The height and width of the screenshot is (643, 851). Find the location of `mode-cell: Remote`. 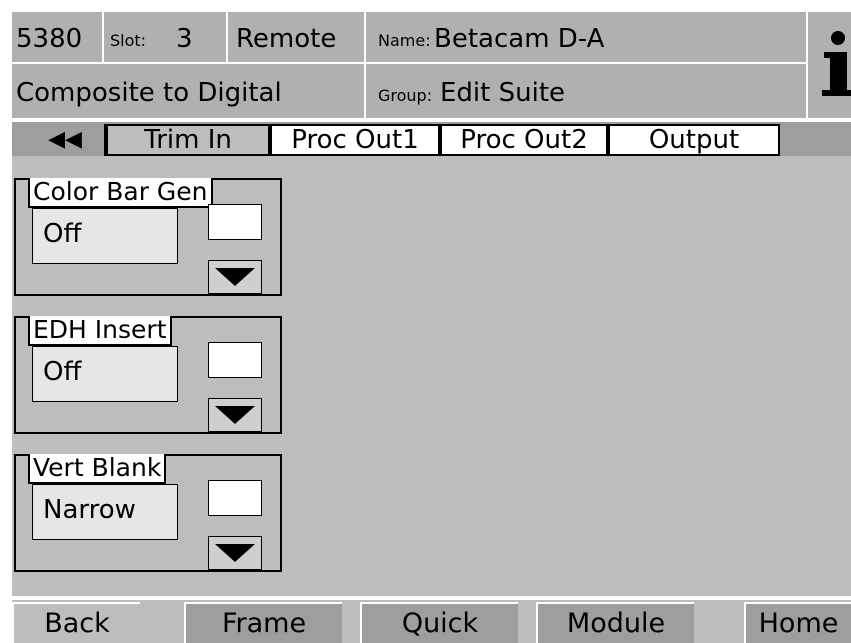

mode-cell: Remote is located at coordinates (296, 37).